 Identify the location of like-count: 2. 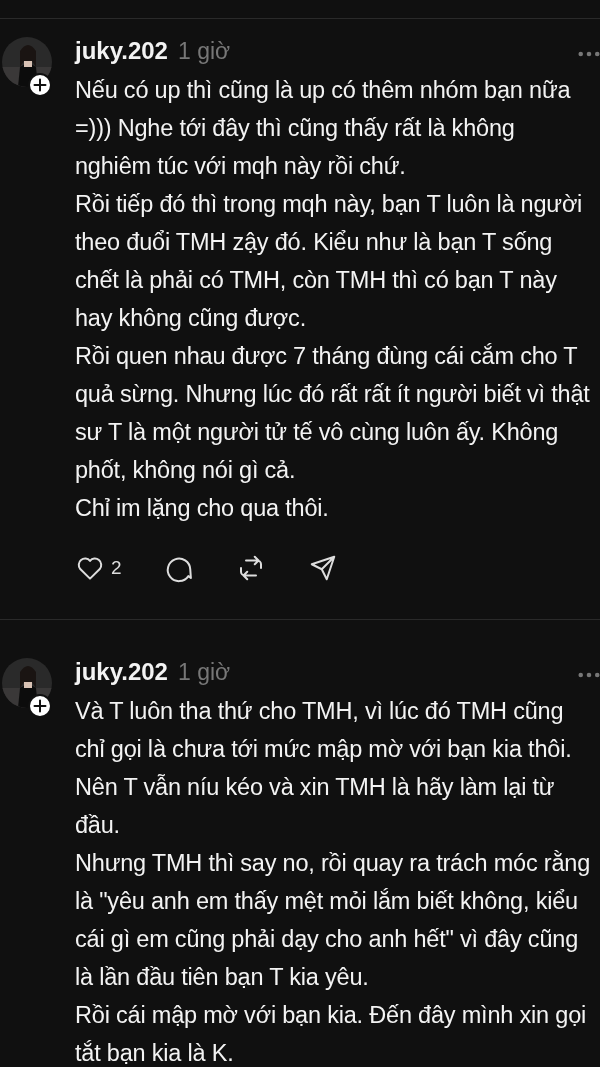
(116, 568).